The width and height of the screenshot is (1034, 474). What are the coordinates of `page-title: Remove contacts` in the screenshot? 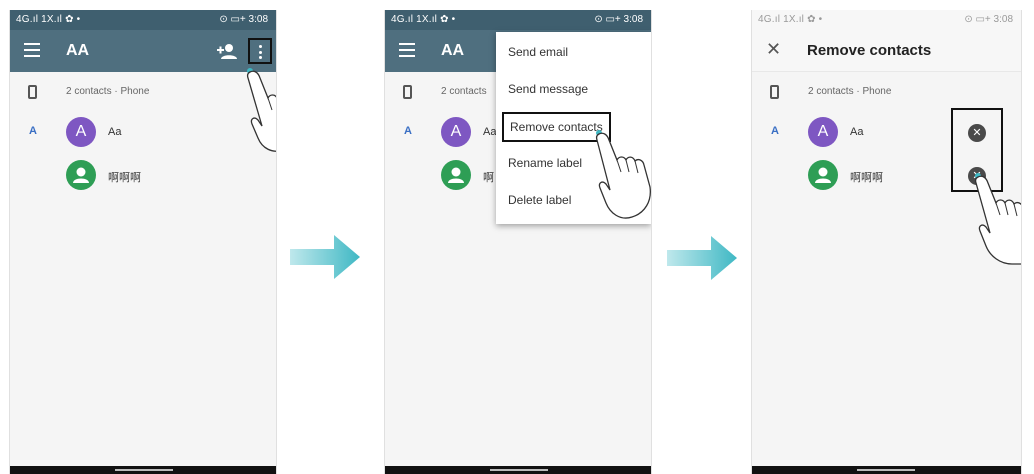 It's located at (869, 50).